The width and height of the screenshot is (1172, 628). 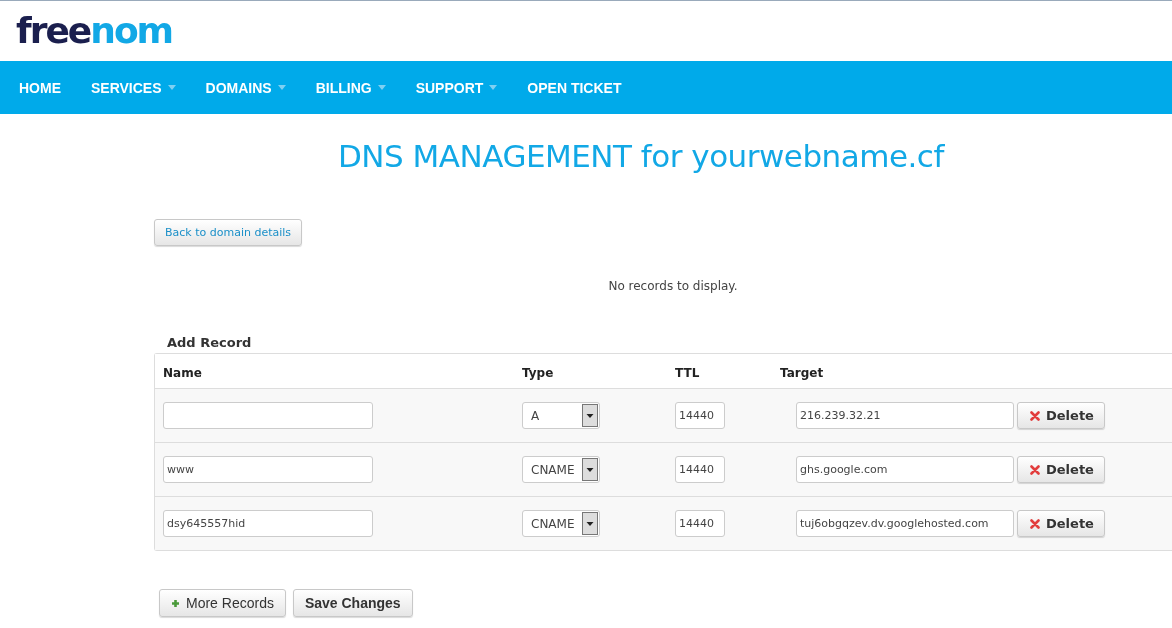 What do you see at coordinates (352, 603) in the screenshot?
I see `save-button: Save Changes` at bounding box center [352, 603].